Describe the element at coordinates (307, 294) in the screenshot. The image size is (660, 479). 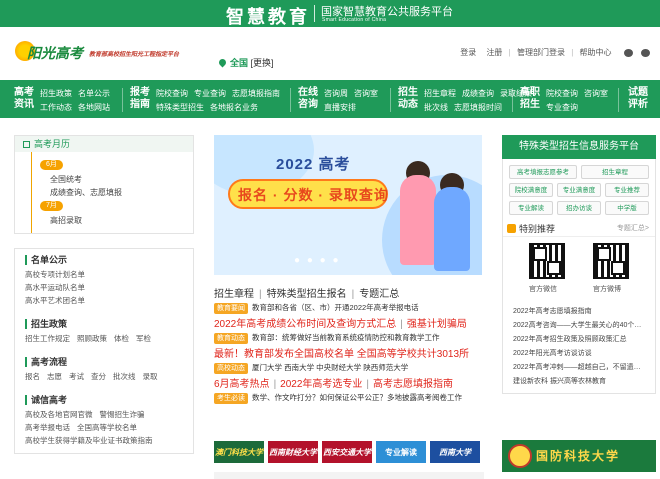
I see `news-head-link: 特殊类型招生报名` at that location.